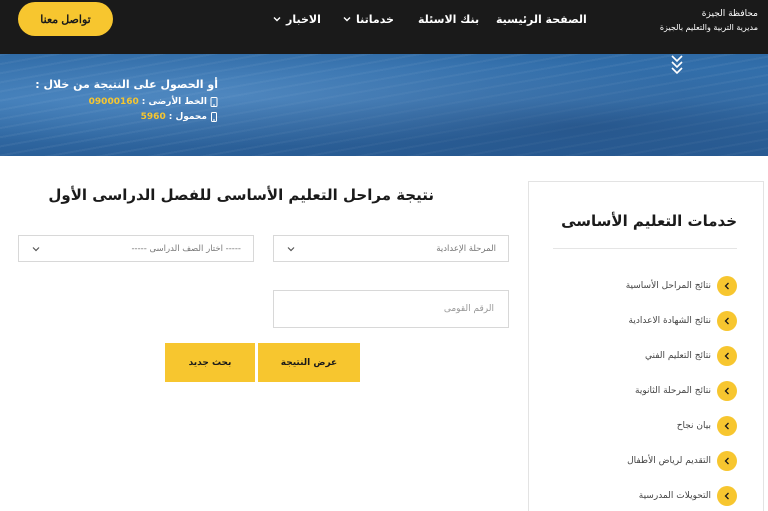 Image resolution: width=768 pixels, height=511 pixels. What do you see at coordinates (375, 19) in the screenshot?
I see `nav-services-label: خدماتنا` at bounding box center [375, 19].